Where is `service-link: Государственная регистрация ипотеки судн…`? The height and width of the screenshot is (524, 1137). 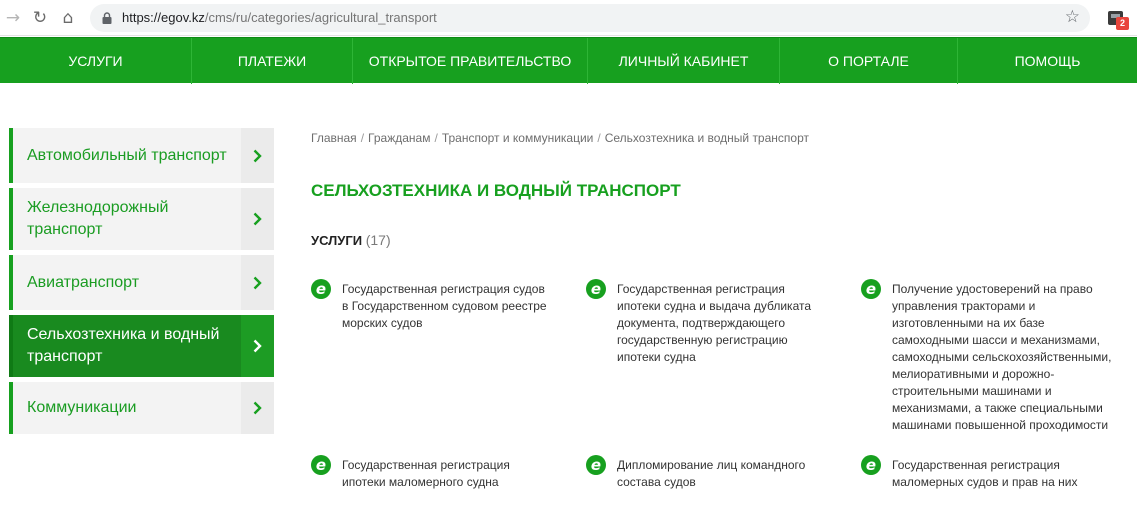 service-link: Государственная регистрация ипотеки судн… is located at coordinates (721, 323).